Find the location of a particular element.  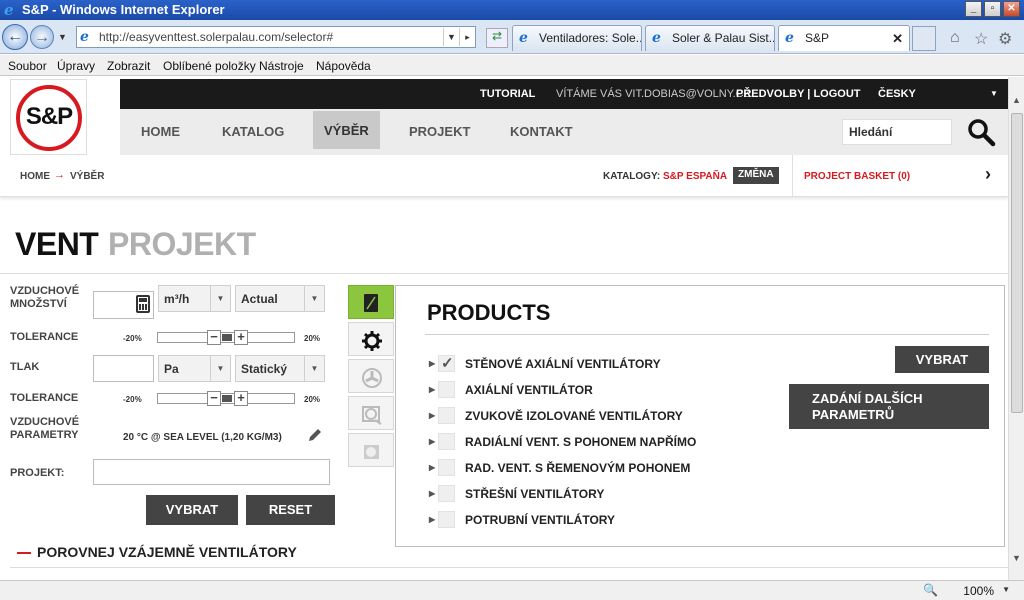

tab-curve is located at coordinates (371, 413).